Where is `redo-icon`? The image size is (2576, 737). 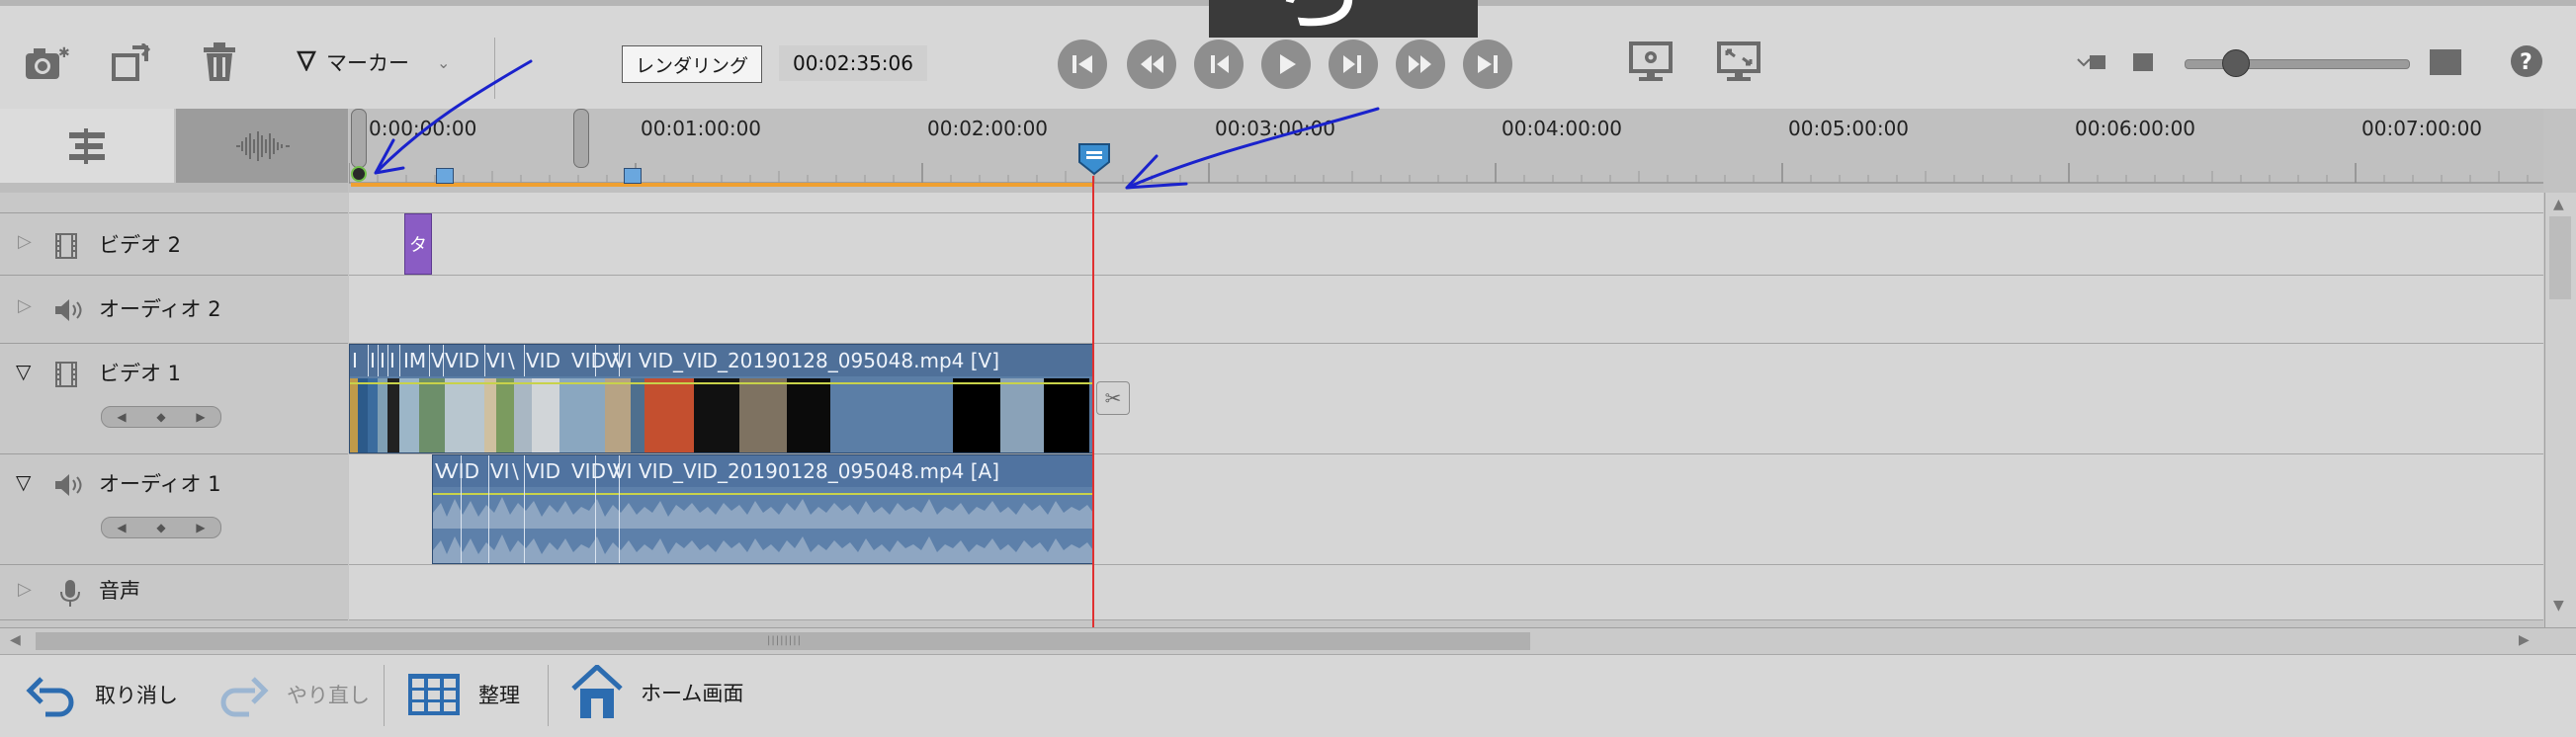 redo-icon is located at coordinates (244, 697).